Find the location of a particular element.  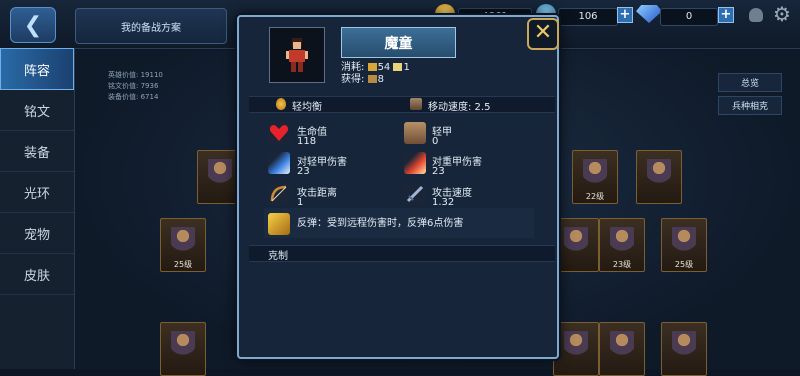

cost-food-value: 54 is located at coordinates (384, 67).